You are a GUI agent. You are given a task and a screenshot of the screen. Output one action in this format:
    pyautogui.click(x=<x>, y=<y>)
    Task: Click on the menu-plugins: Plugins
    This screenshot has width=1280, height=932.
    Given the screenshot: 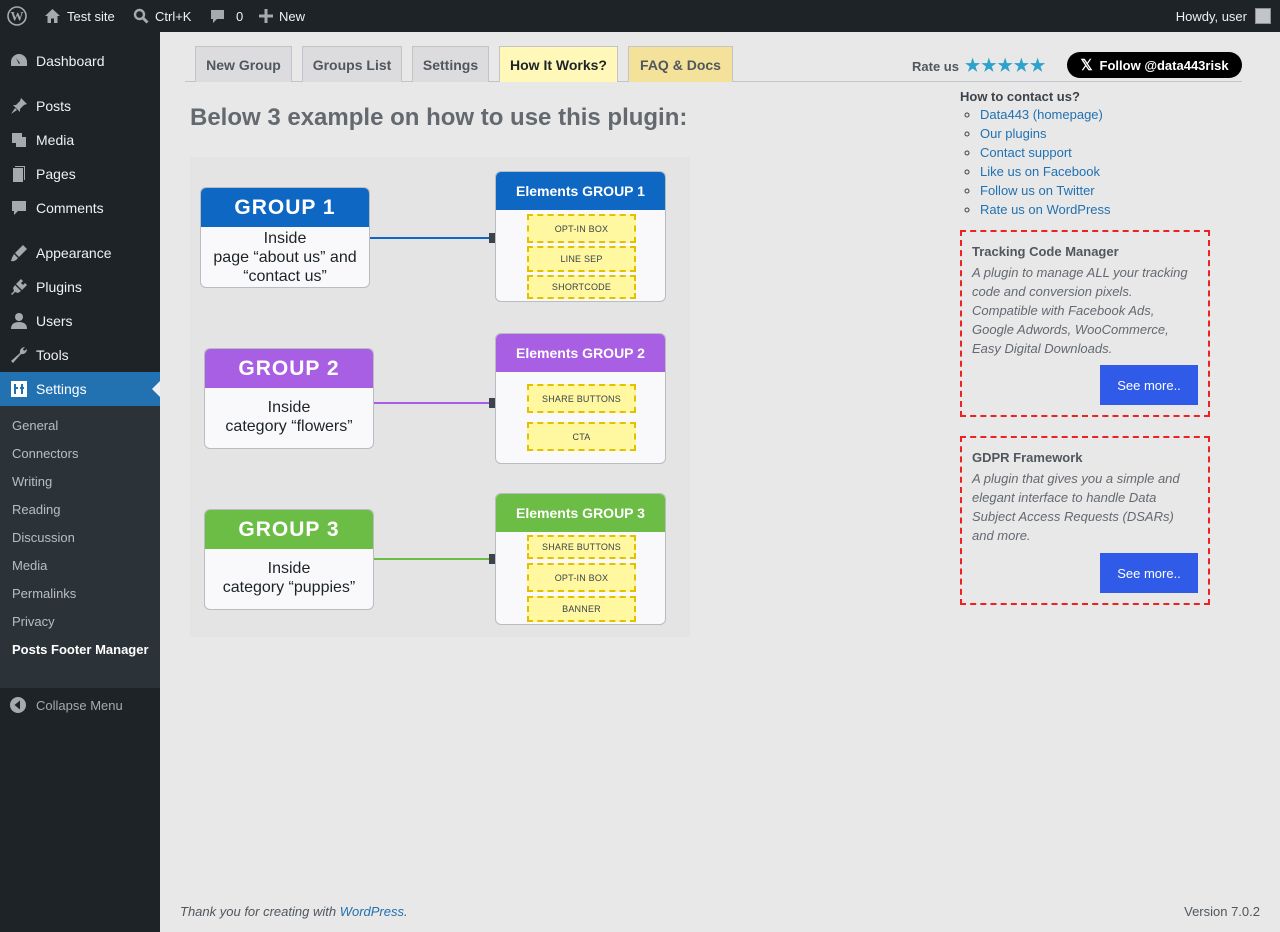 What is the action you would take?
    pyautogui.click(x=80, y=287)
    